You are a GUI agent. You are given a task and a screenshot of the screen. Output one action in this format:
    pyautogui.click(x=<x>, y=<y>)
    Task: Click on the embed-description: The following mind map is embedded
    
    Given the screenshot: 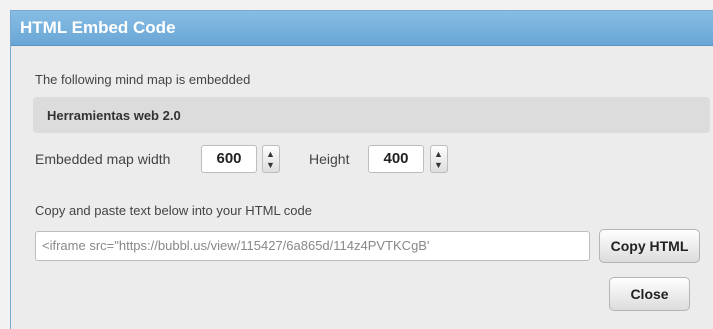 What is the action you would take?
    pyautogui.click(x=143, y=79)
    